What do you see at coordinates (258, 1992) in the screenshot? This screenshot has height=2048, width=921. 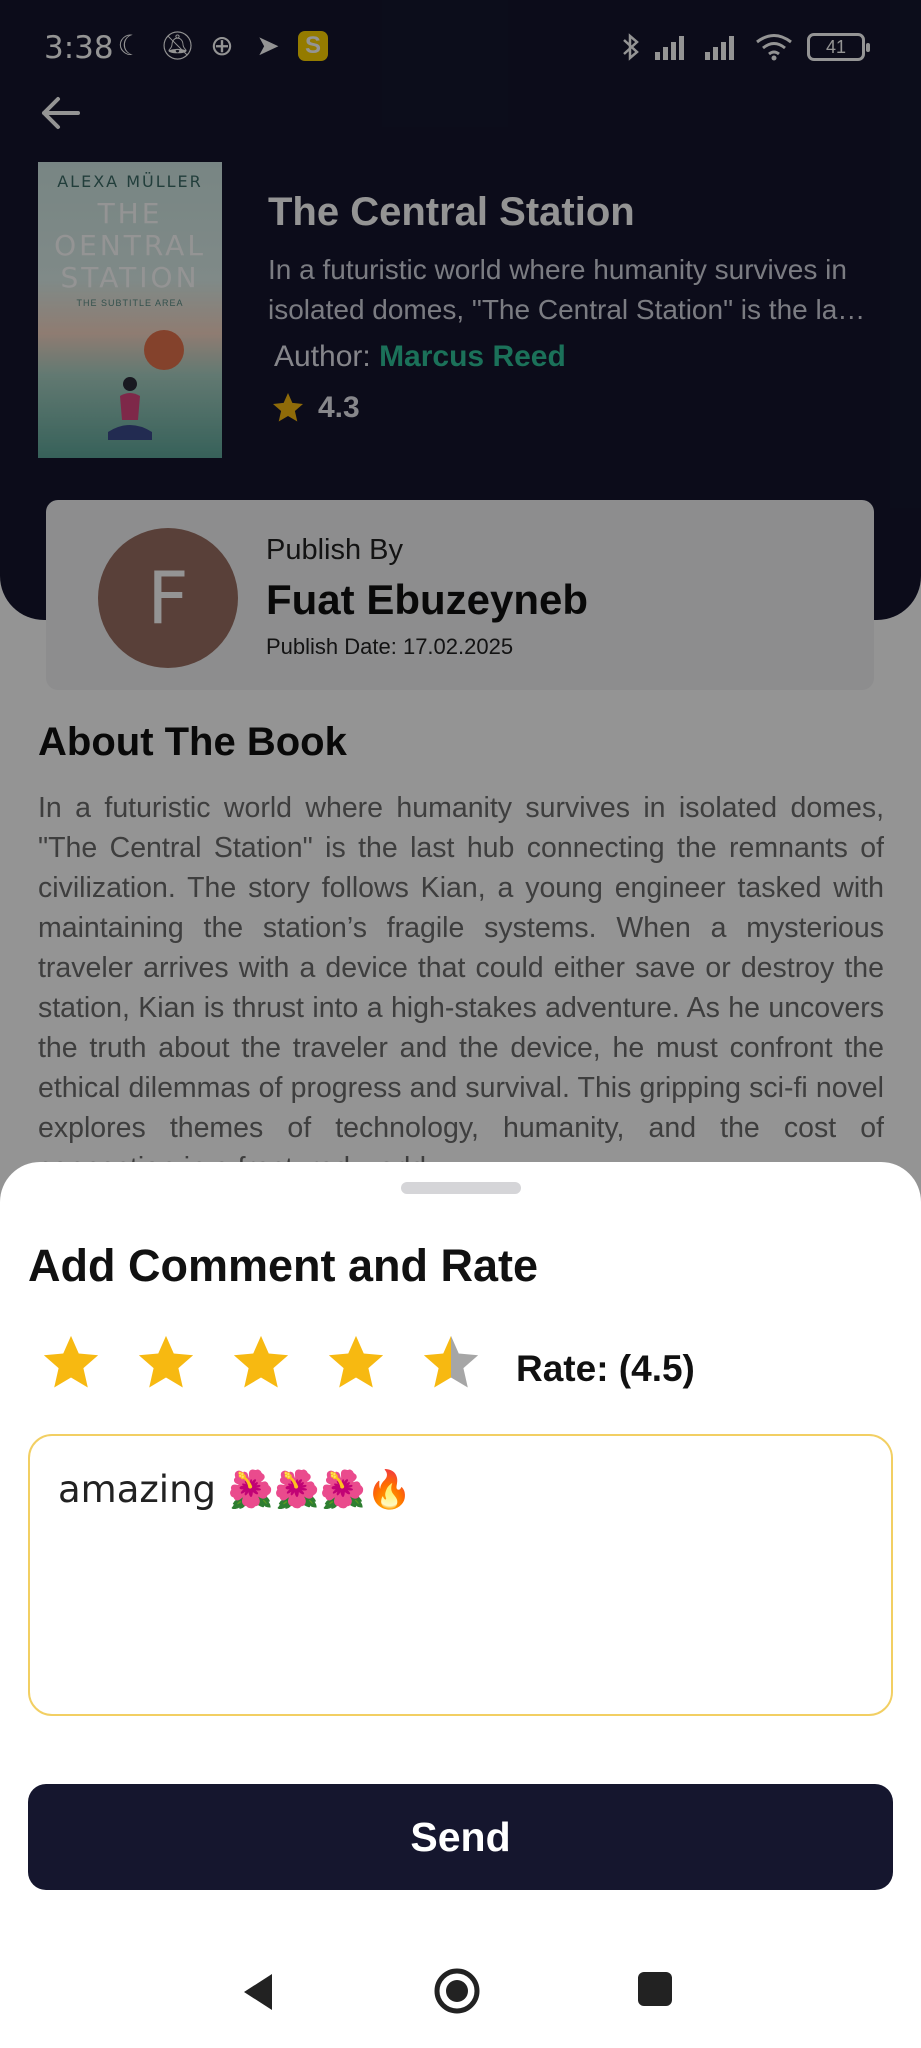 I see `nav-back-icon` at bounding box center [258, 1992].